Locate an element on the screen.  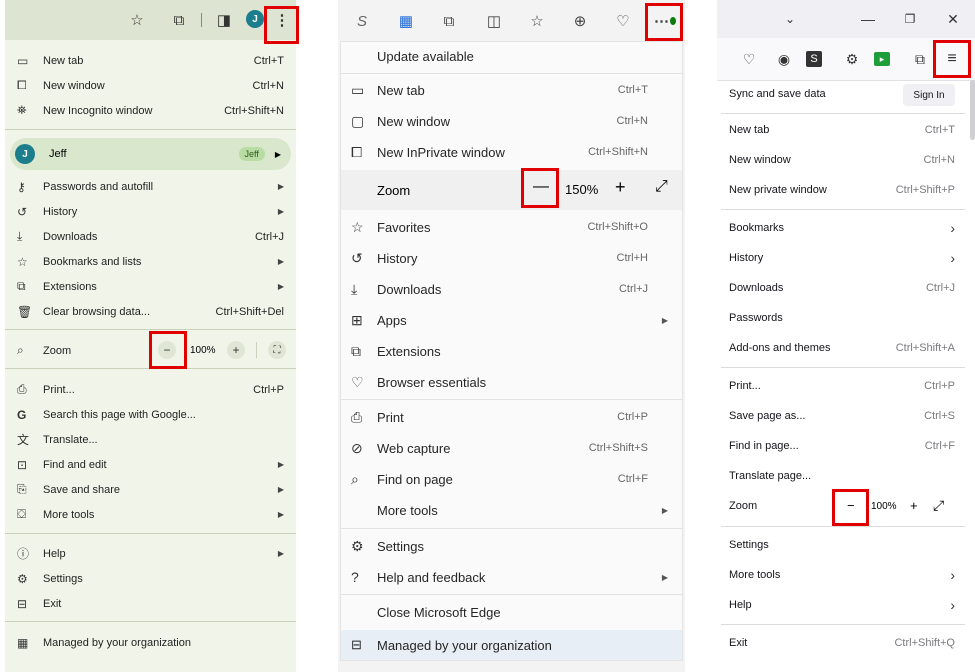
menu-item-print: ⎙ Print... Ctrl+P is located at coordinates (150, 389).